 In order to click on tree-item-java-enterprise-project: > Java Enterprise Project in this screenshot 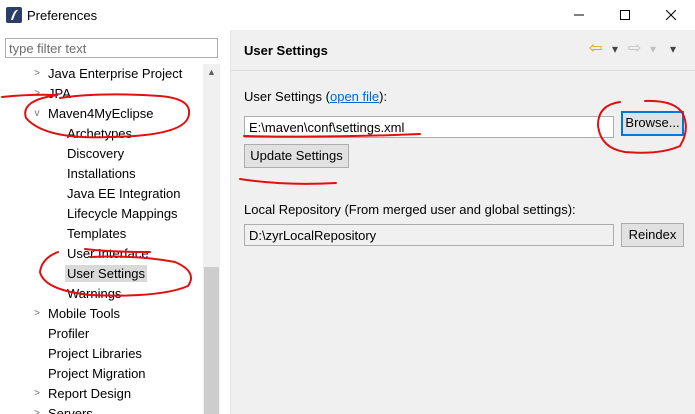, I will do `click(108, 74)`.